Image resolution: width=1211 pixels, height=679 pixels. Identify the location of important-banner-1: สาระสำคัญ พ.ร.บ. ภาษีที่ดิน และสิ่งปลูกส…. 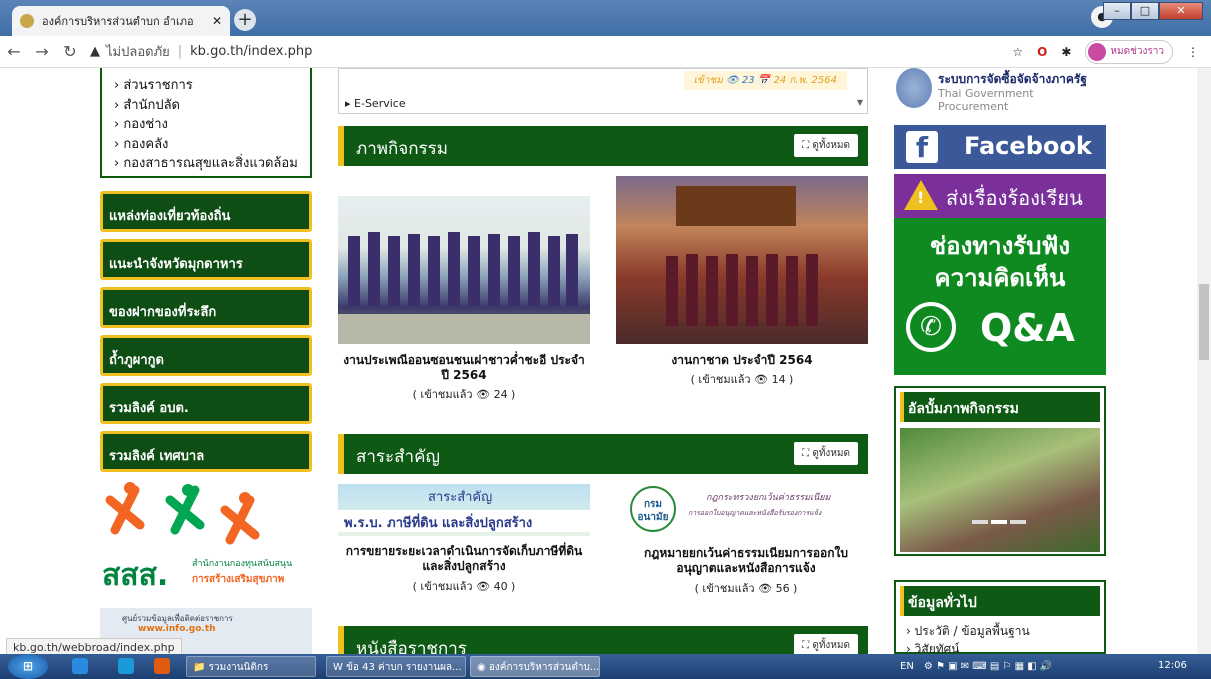
(464, 510).